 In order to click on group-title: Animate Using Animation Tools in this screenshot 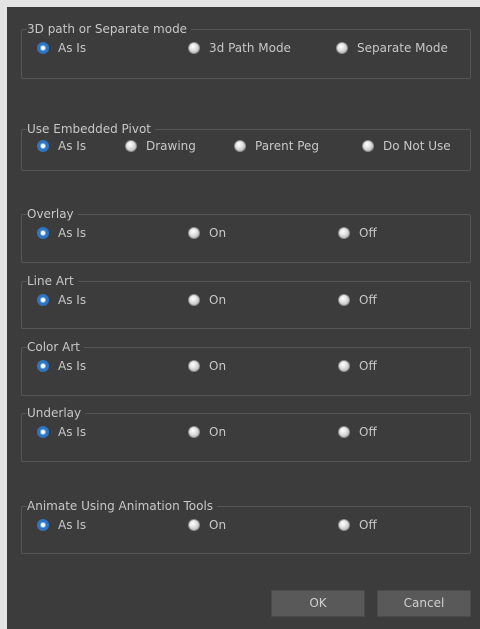, I will do `click(122, 506)`.